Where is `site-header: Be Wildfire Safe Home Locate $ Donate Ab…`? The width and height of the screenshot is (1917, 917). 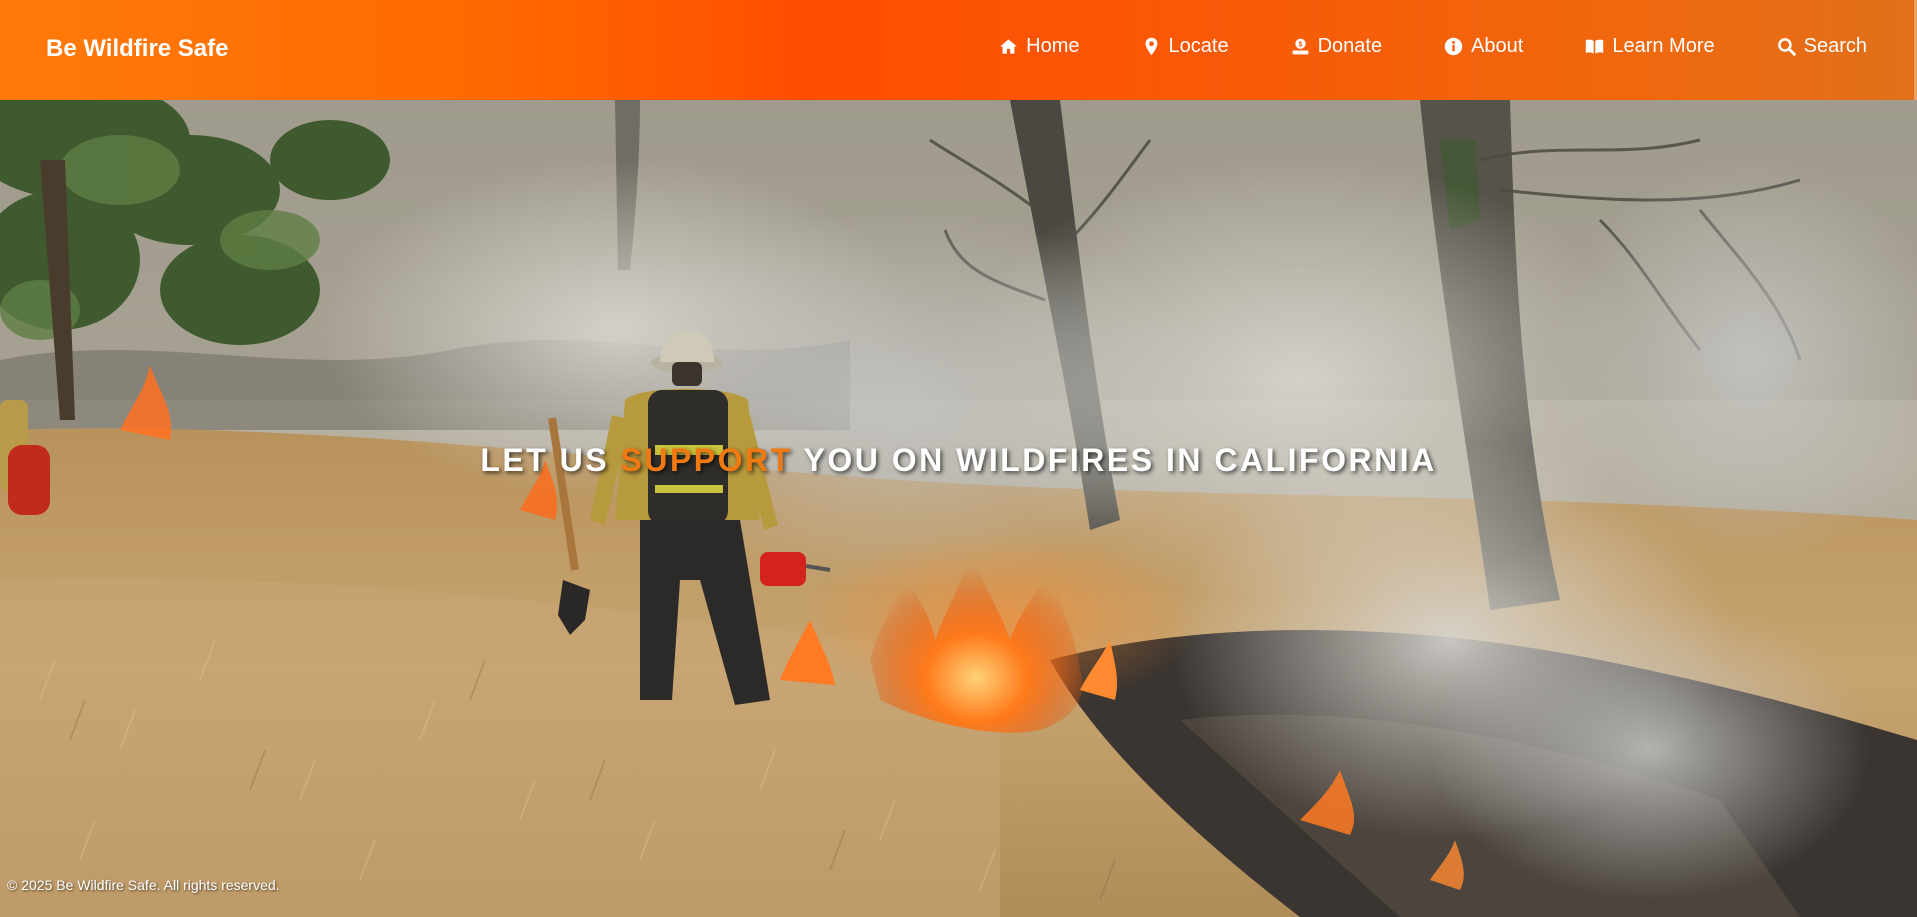
site-header: Be Wildfire Safe Home Locate $ Donate Ab… is located at coordinates (958, 50).